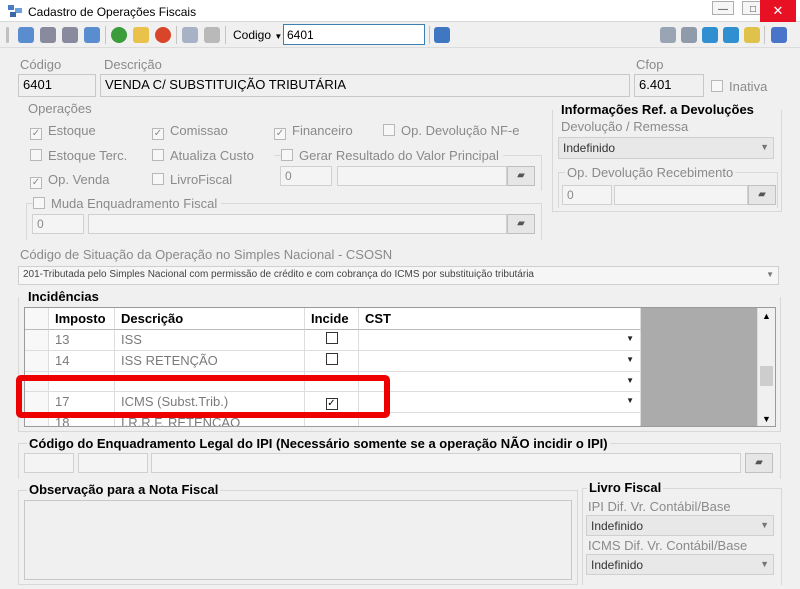 Image resolution: width=800 pixels, height=589 pixels. What do you see at coordinates (689, 35) in the screenshot?
I see `settings-icon` at bounding box center [689, 35].